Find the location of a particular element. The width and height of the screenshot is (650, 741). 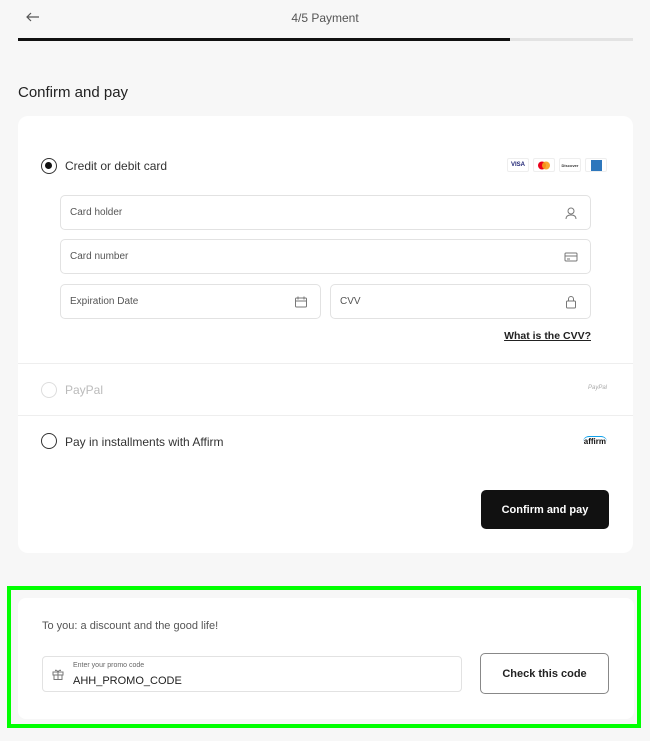

calendar-icon is located at coordinates (301, 302).